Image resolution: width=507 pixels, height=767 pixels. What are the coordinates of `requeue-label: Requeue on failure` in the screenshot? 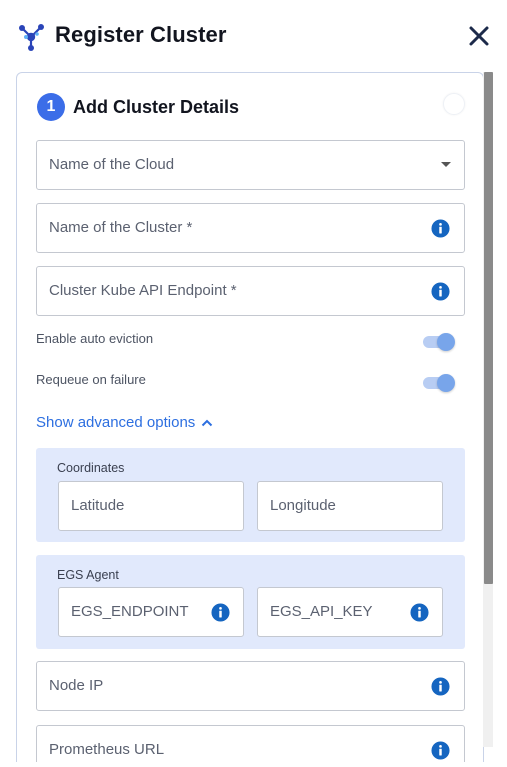 It's located at (91, 379).